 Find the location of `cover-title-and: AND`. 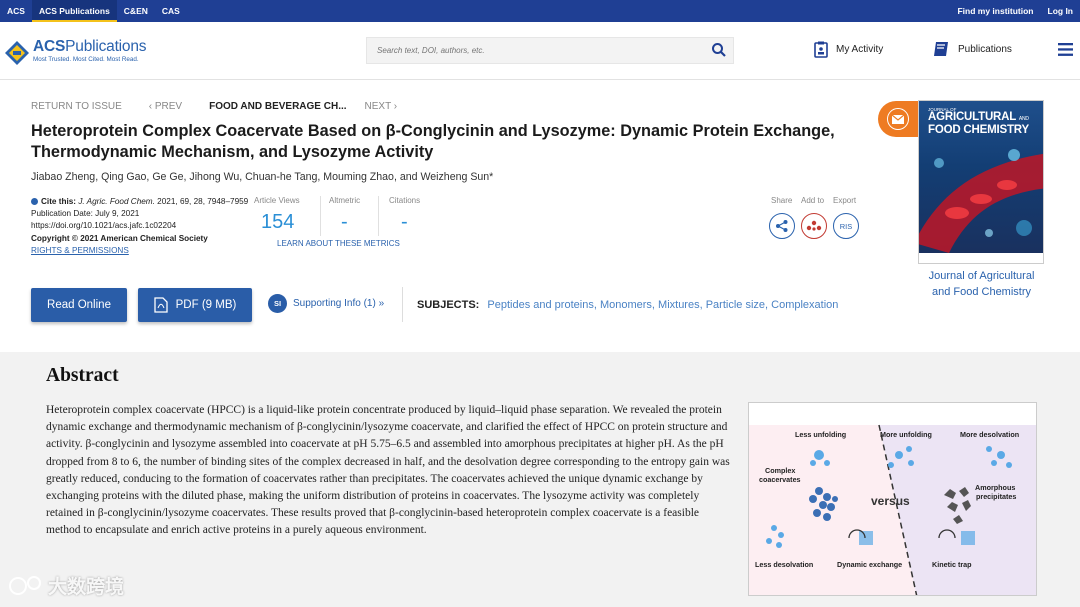

cover-title-and: AND is located at coordinates (1023, 119).